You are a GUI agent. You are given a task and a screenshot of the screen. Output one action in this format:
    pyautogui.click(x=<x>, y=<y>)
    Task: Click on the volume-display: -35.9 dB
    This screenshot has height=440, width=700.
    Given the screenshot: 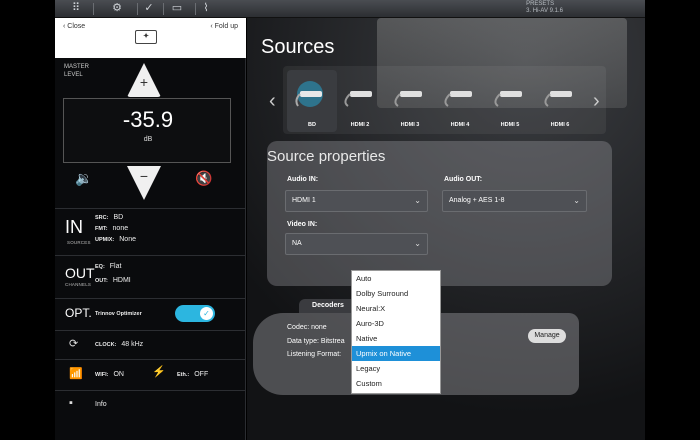 What is the action you would take?
    pyautogui.click(x=147, y=130)
    